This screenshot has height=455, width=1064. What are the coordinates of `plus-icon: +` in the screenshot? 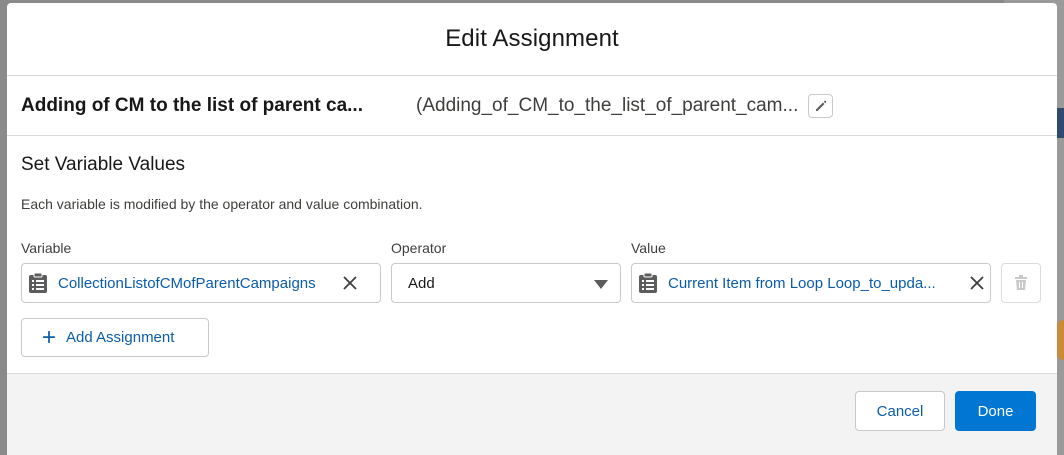 It's located at (49, 337).